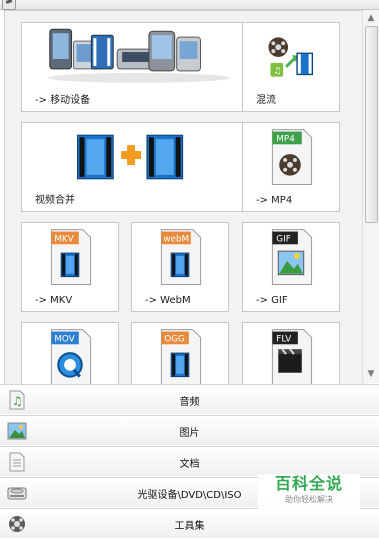 This screenshot has height=539, width=379. Describe the element at coordinates (54, 300) in the screenshot. I see `tile-mkv-label: -> MKV` at that location.